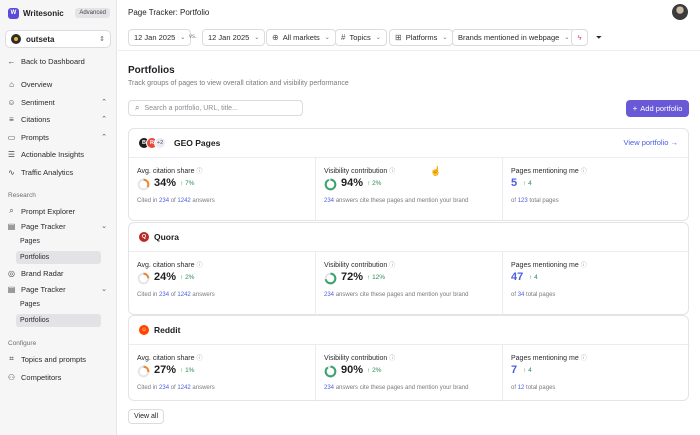 This screenshot has height=435, width=700. What do you see at coordinates (176, 201) in the screenshot?
I see `metric-footnote: Cited in 234 of 1242 answers` at bounding box center [176, 201].